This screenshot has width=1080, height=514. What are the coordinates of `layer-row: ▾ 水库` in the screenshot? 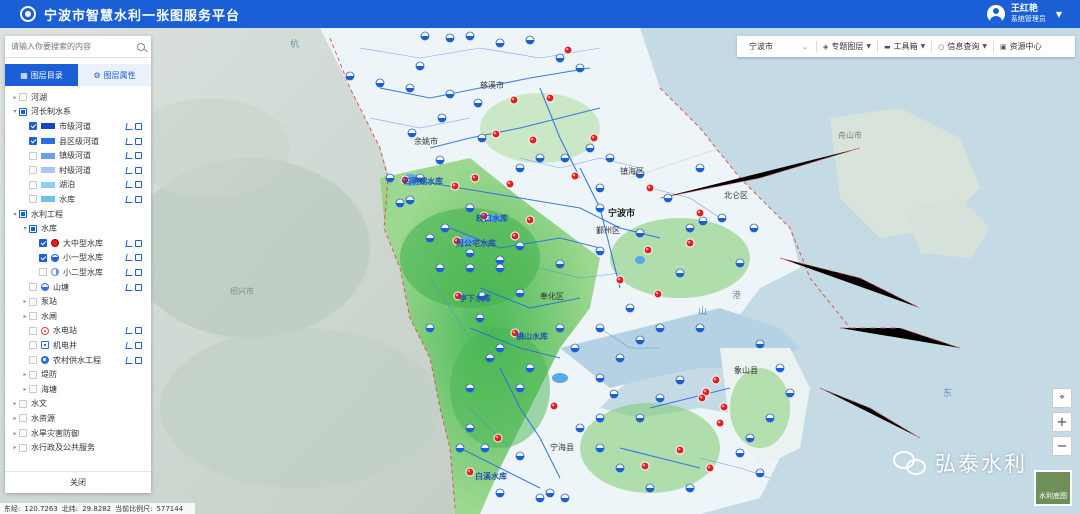 It's located at (78, 228).